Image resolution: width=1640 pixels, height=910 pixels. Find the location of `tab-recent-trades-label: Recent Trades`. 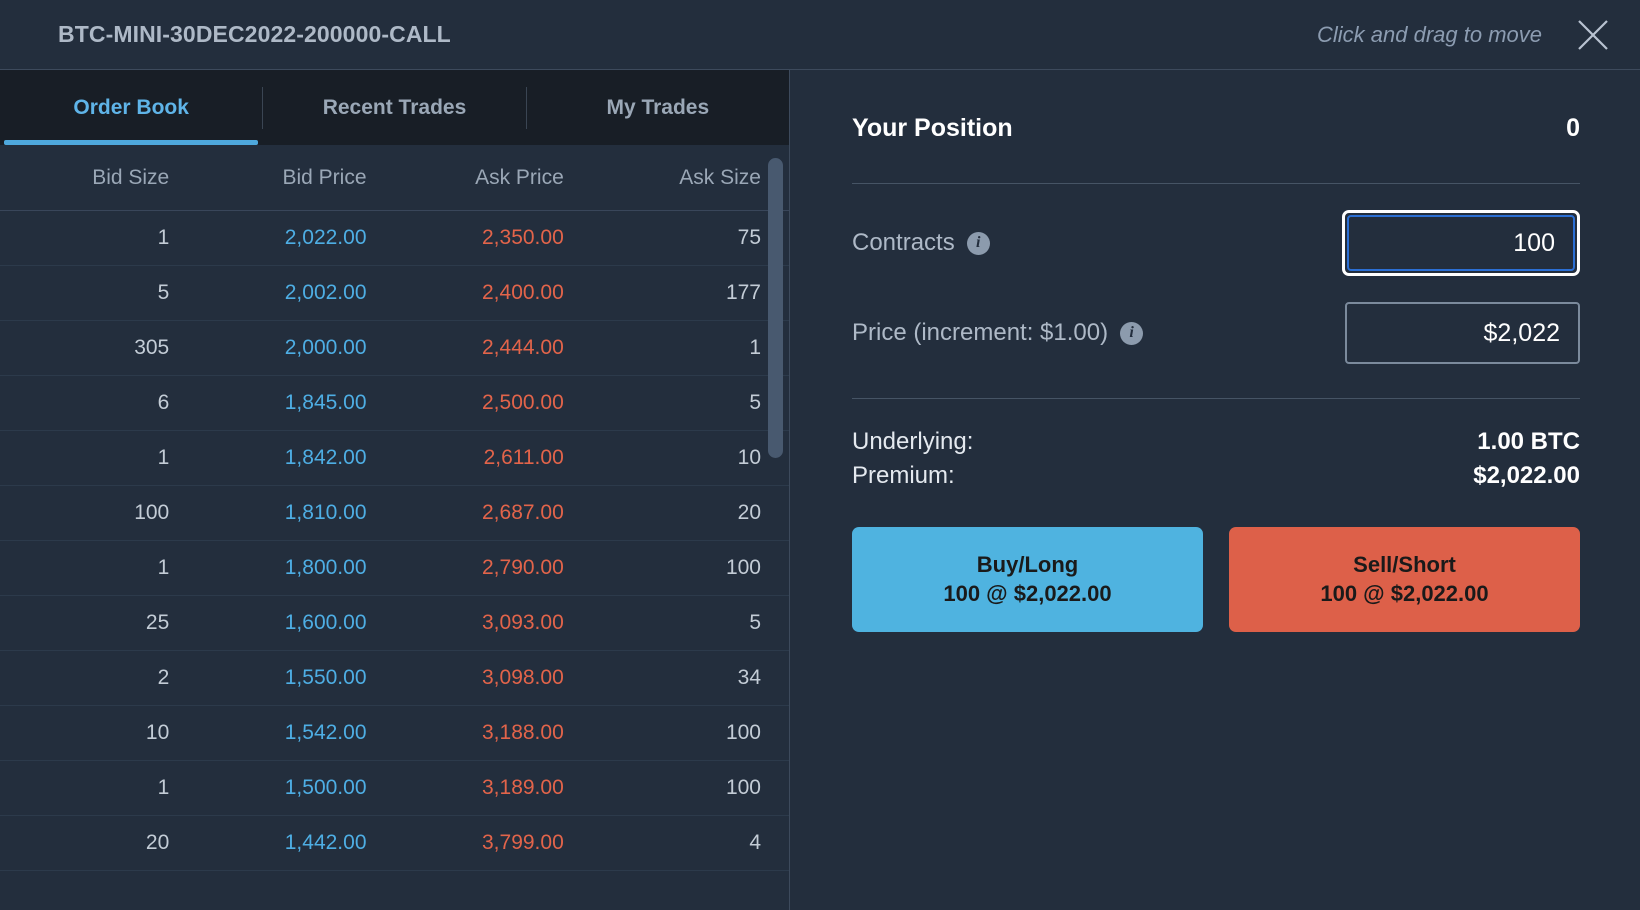

tab-recent-trades-label: Recent Trades is located at coordinates (394, 107).